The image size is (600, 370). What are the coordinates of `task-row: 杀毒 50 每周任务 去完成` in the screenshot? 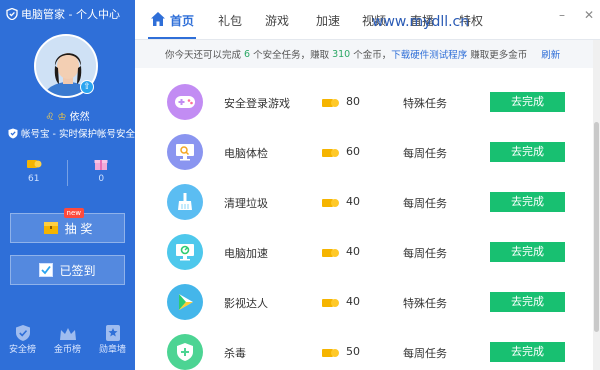 It's located at (364, 348).